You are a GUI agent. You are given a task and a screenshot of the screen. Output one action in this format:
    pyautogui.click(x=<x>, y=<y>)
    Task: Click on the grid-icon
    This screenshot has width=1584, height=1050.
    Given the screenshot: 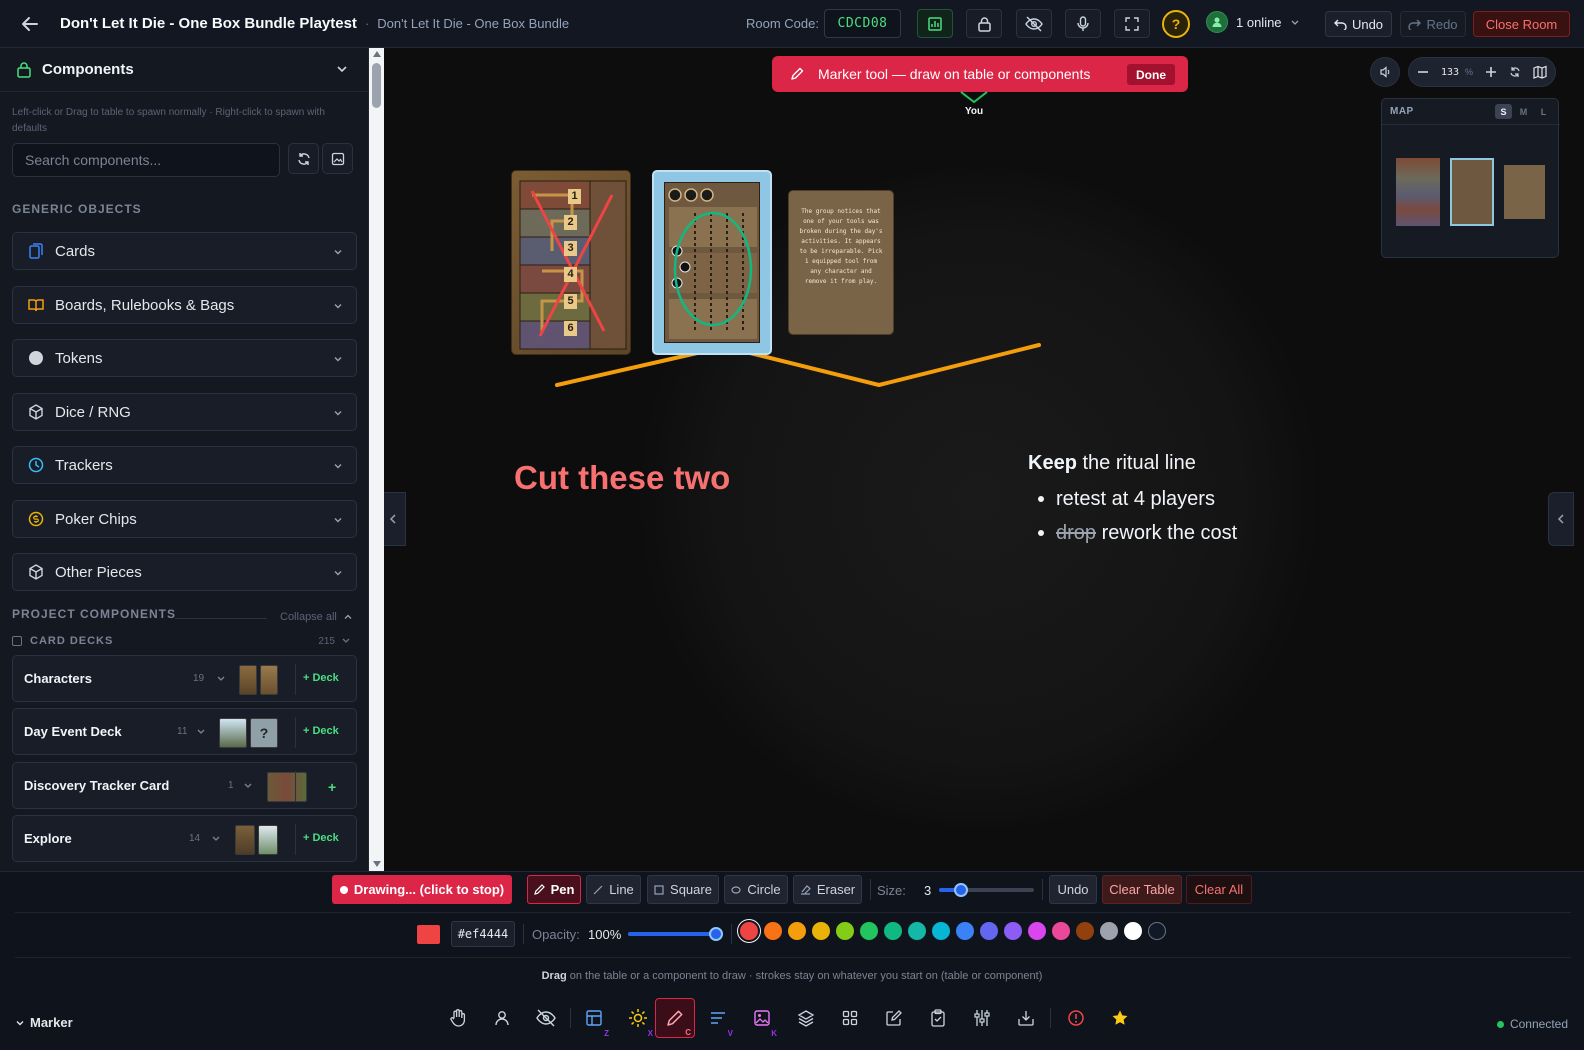 What is the action you would take?
    pyautogui.click(x=850, y=1018)
    